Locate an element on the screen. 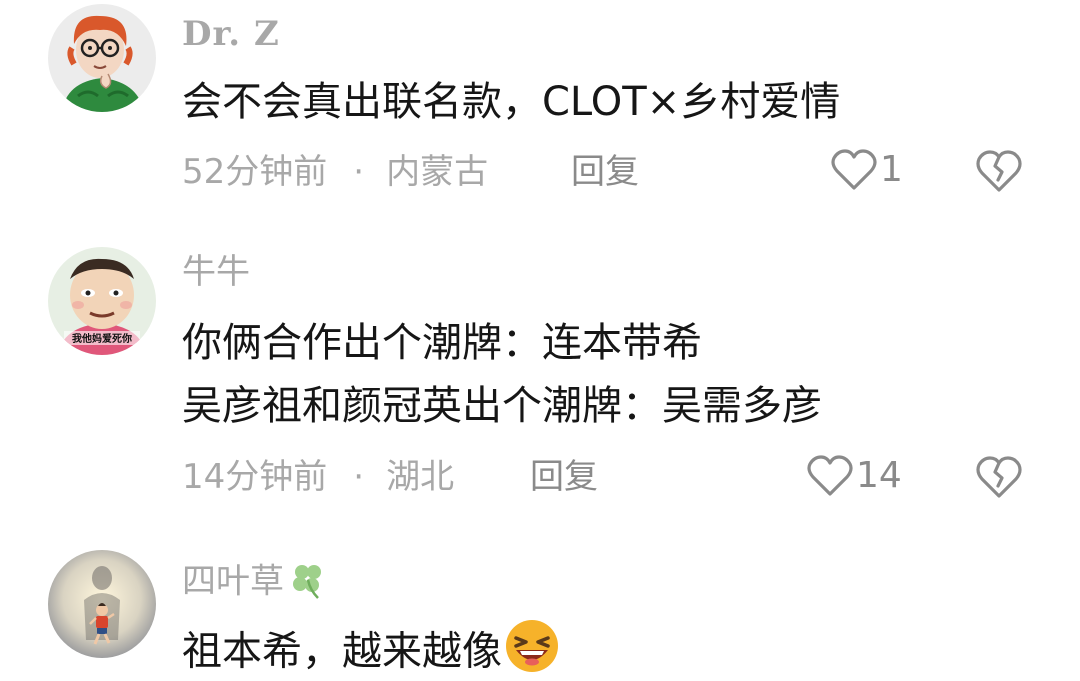  comment-text-content: 祖本希，越来越像 is located at coordinates (342, 651).